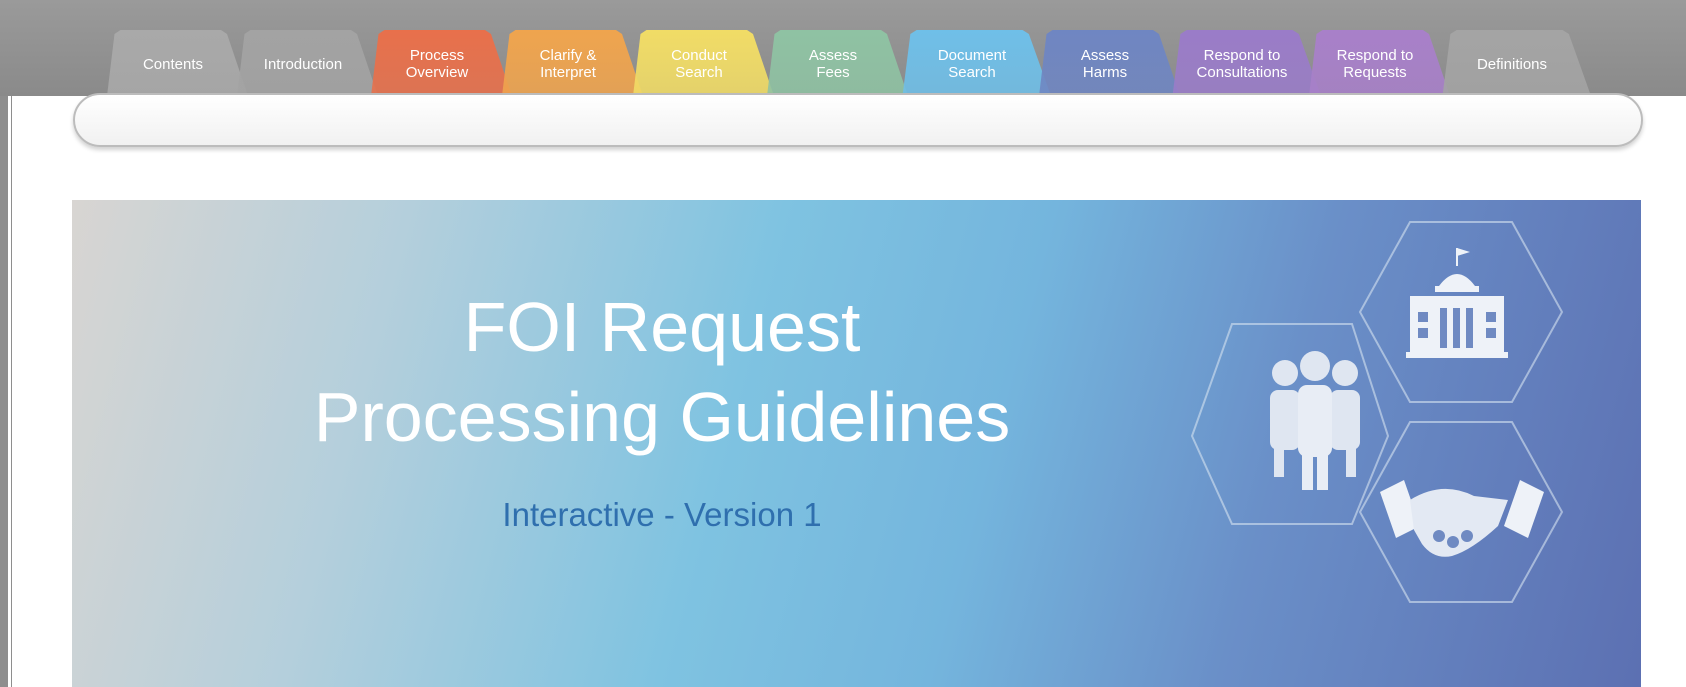  I want to click on tab-contents: Contents, so click(177, 63).